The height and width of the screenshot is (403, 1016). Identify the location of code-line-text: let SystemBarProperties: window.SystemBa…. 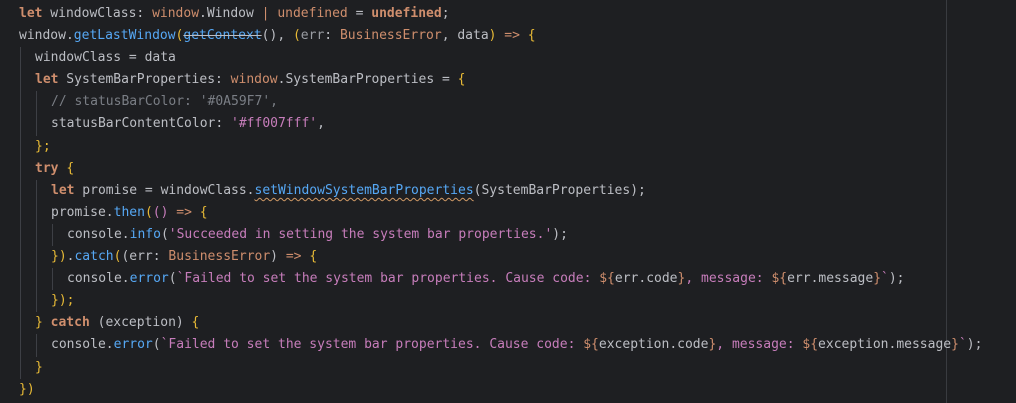
(250, 80).